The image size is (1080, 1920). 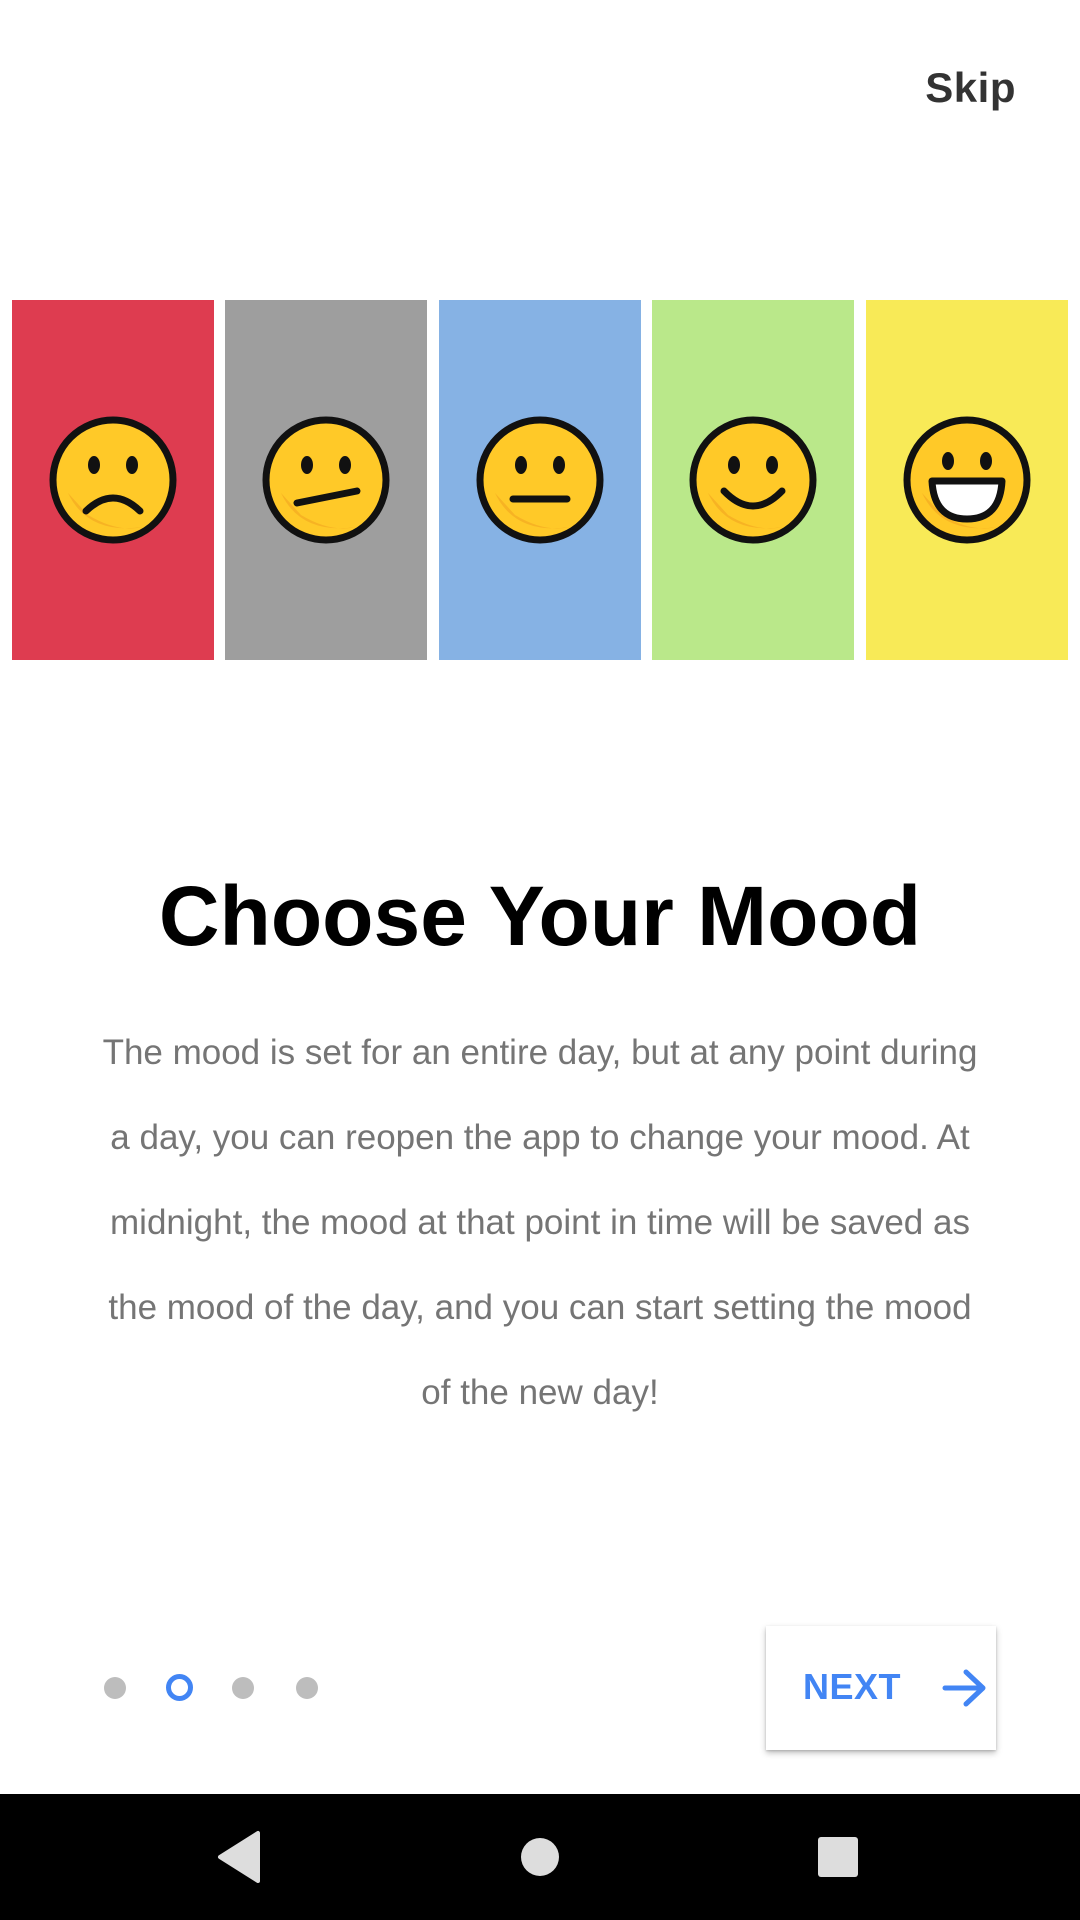 I want to click on back-triangle-icon, so click(x=240, y=1857).